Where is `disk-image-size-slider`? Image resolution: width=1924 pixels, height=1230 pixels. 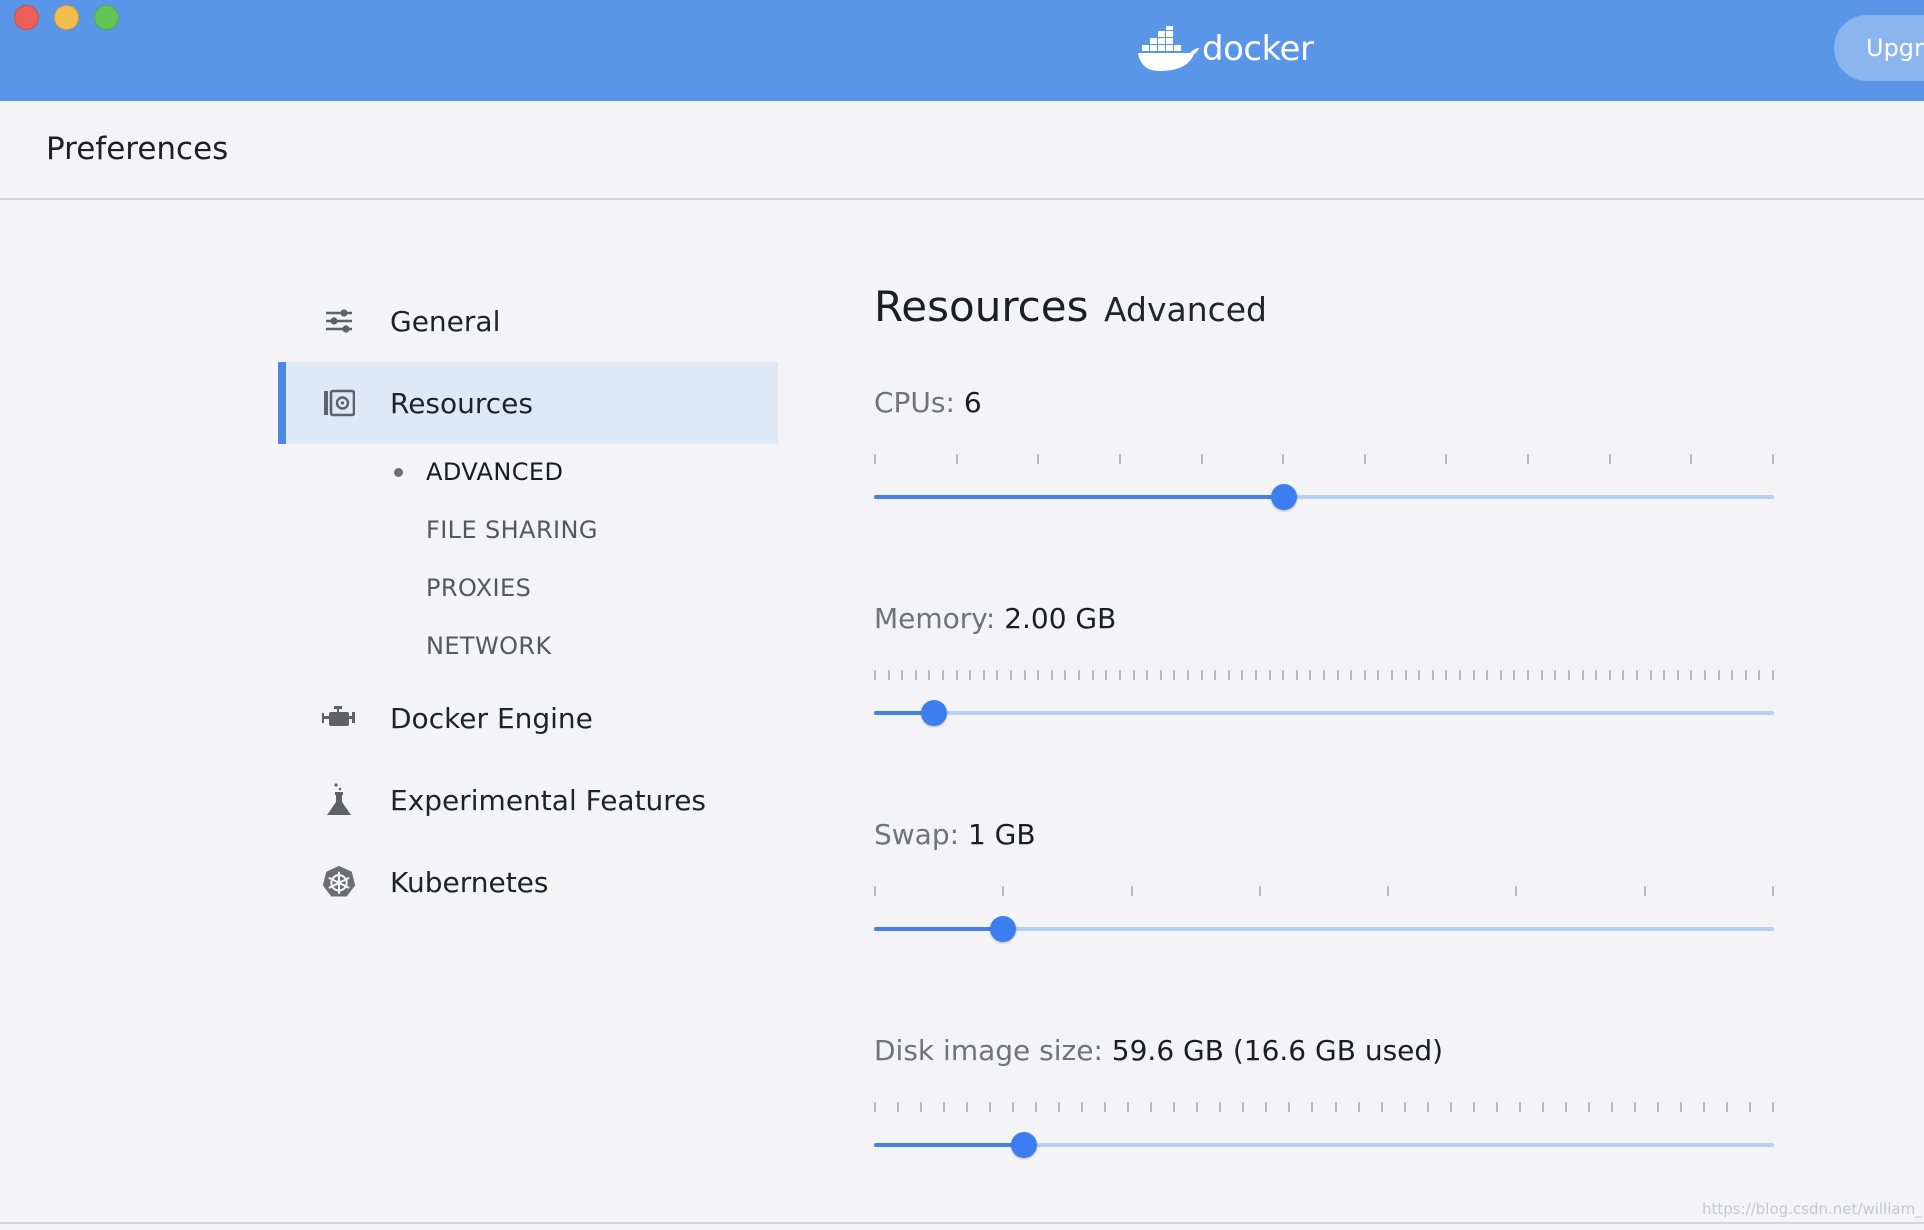
disk-image-size-slider is located at coordinates (1324, 1145).